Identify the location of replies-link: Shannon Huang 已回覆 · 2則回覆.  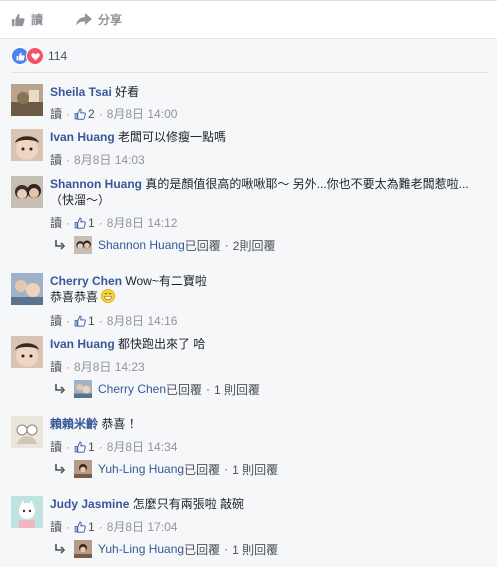
(164, 245).